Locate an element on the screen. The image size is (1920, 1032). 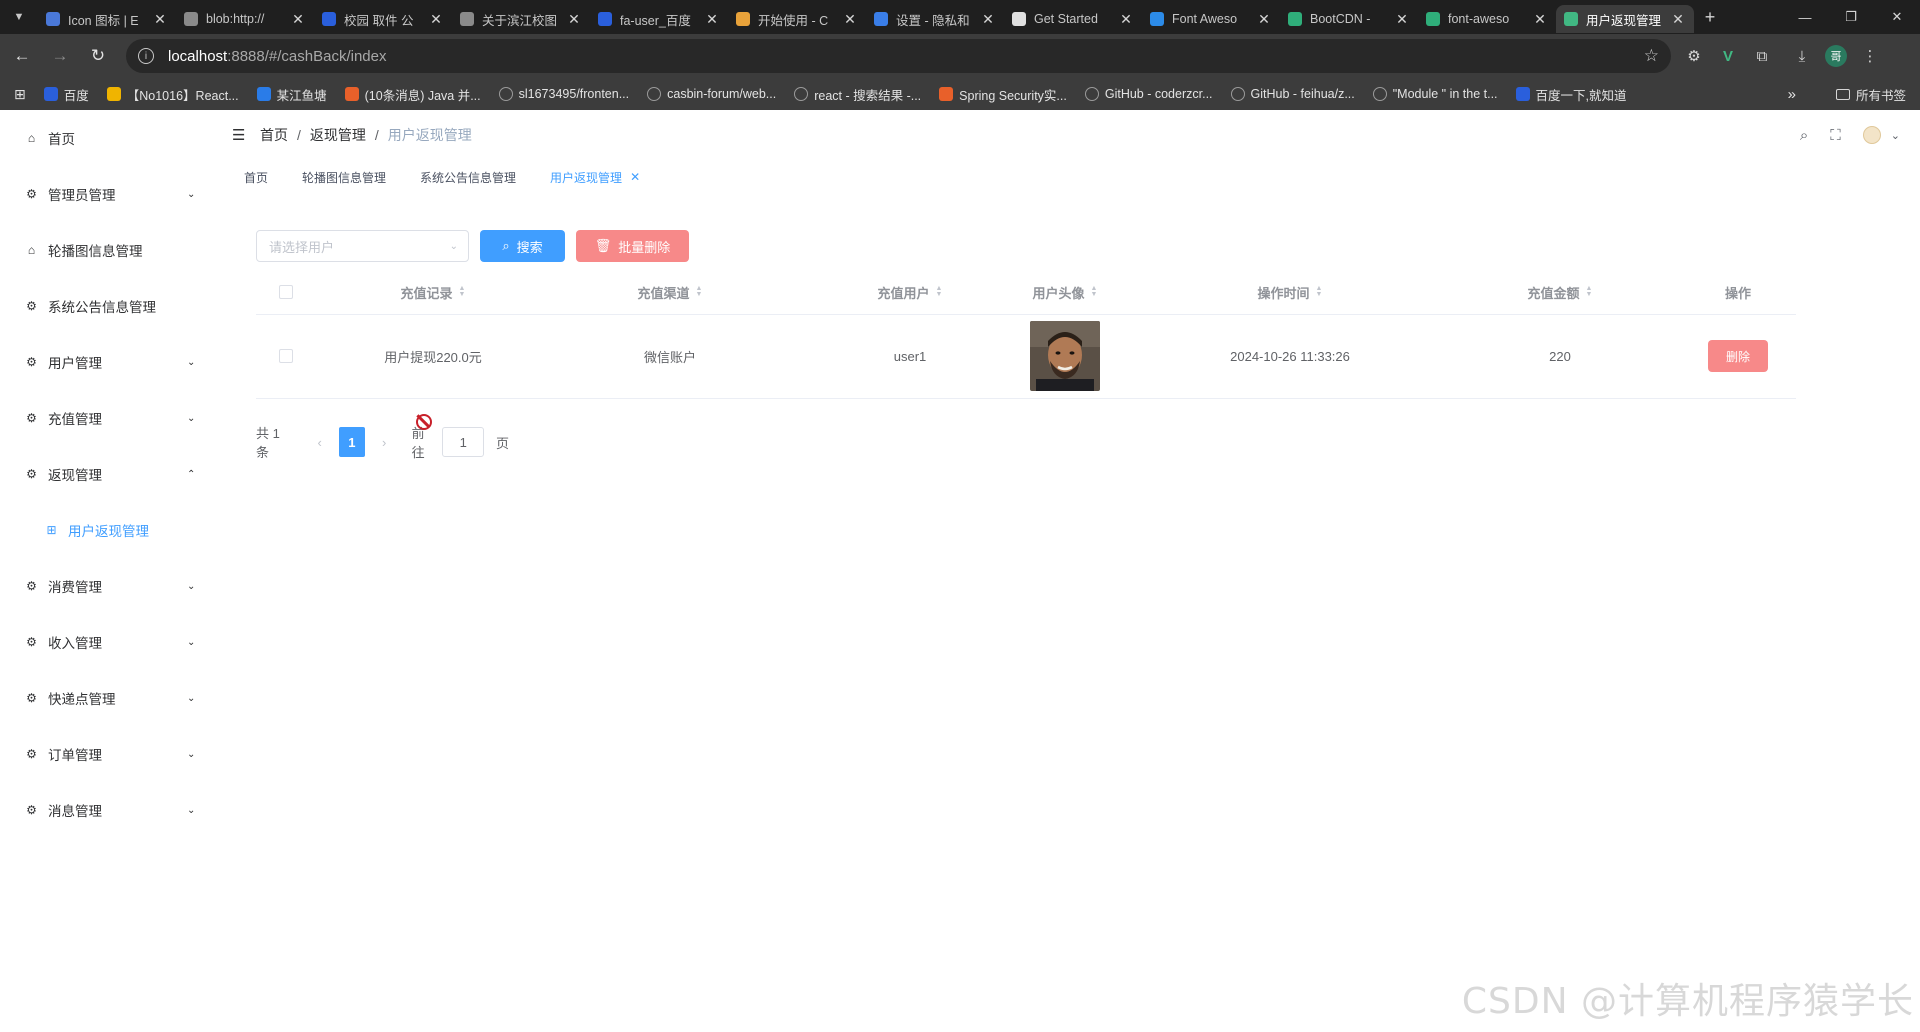
hamburger-icon: ☰ is located at coordinates (240, 135).